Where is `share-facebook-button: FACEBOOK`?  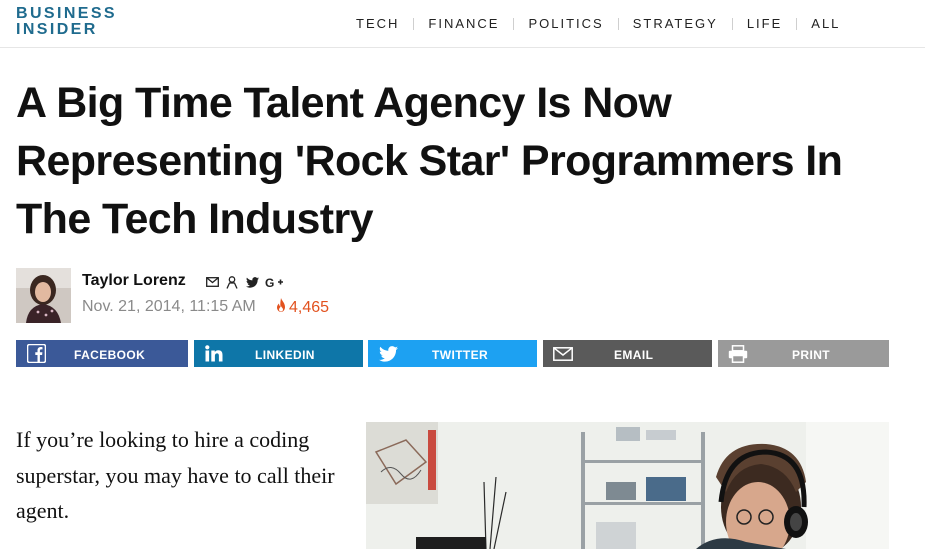 share-facebook-button: FACEBOOK is located at coordinates (102, 353).